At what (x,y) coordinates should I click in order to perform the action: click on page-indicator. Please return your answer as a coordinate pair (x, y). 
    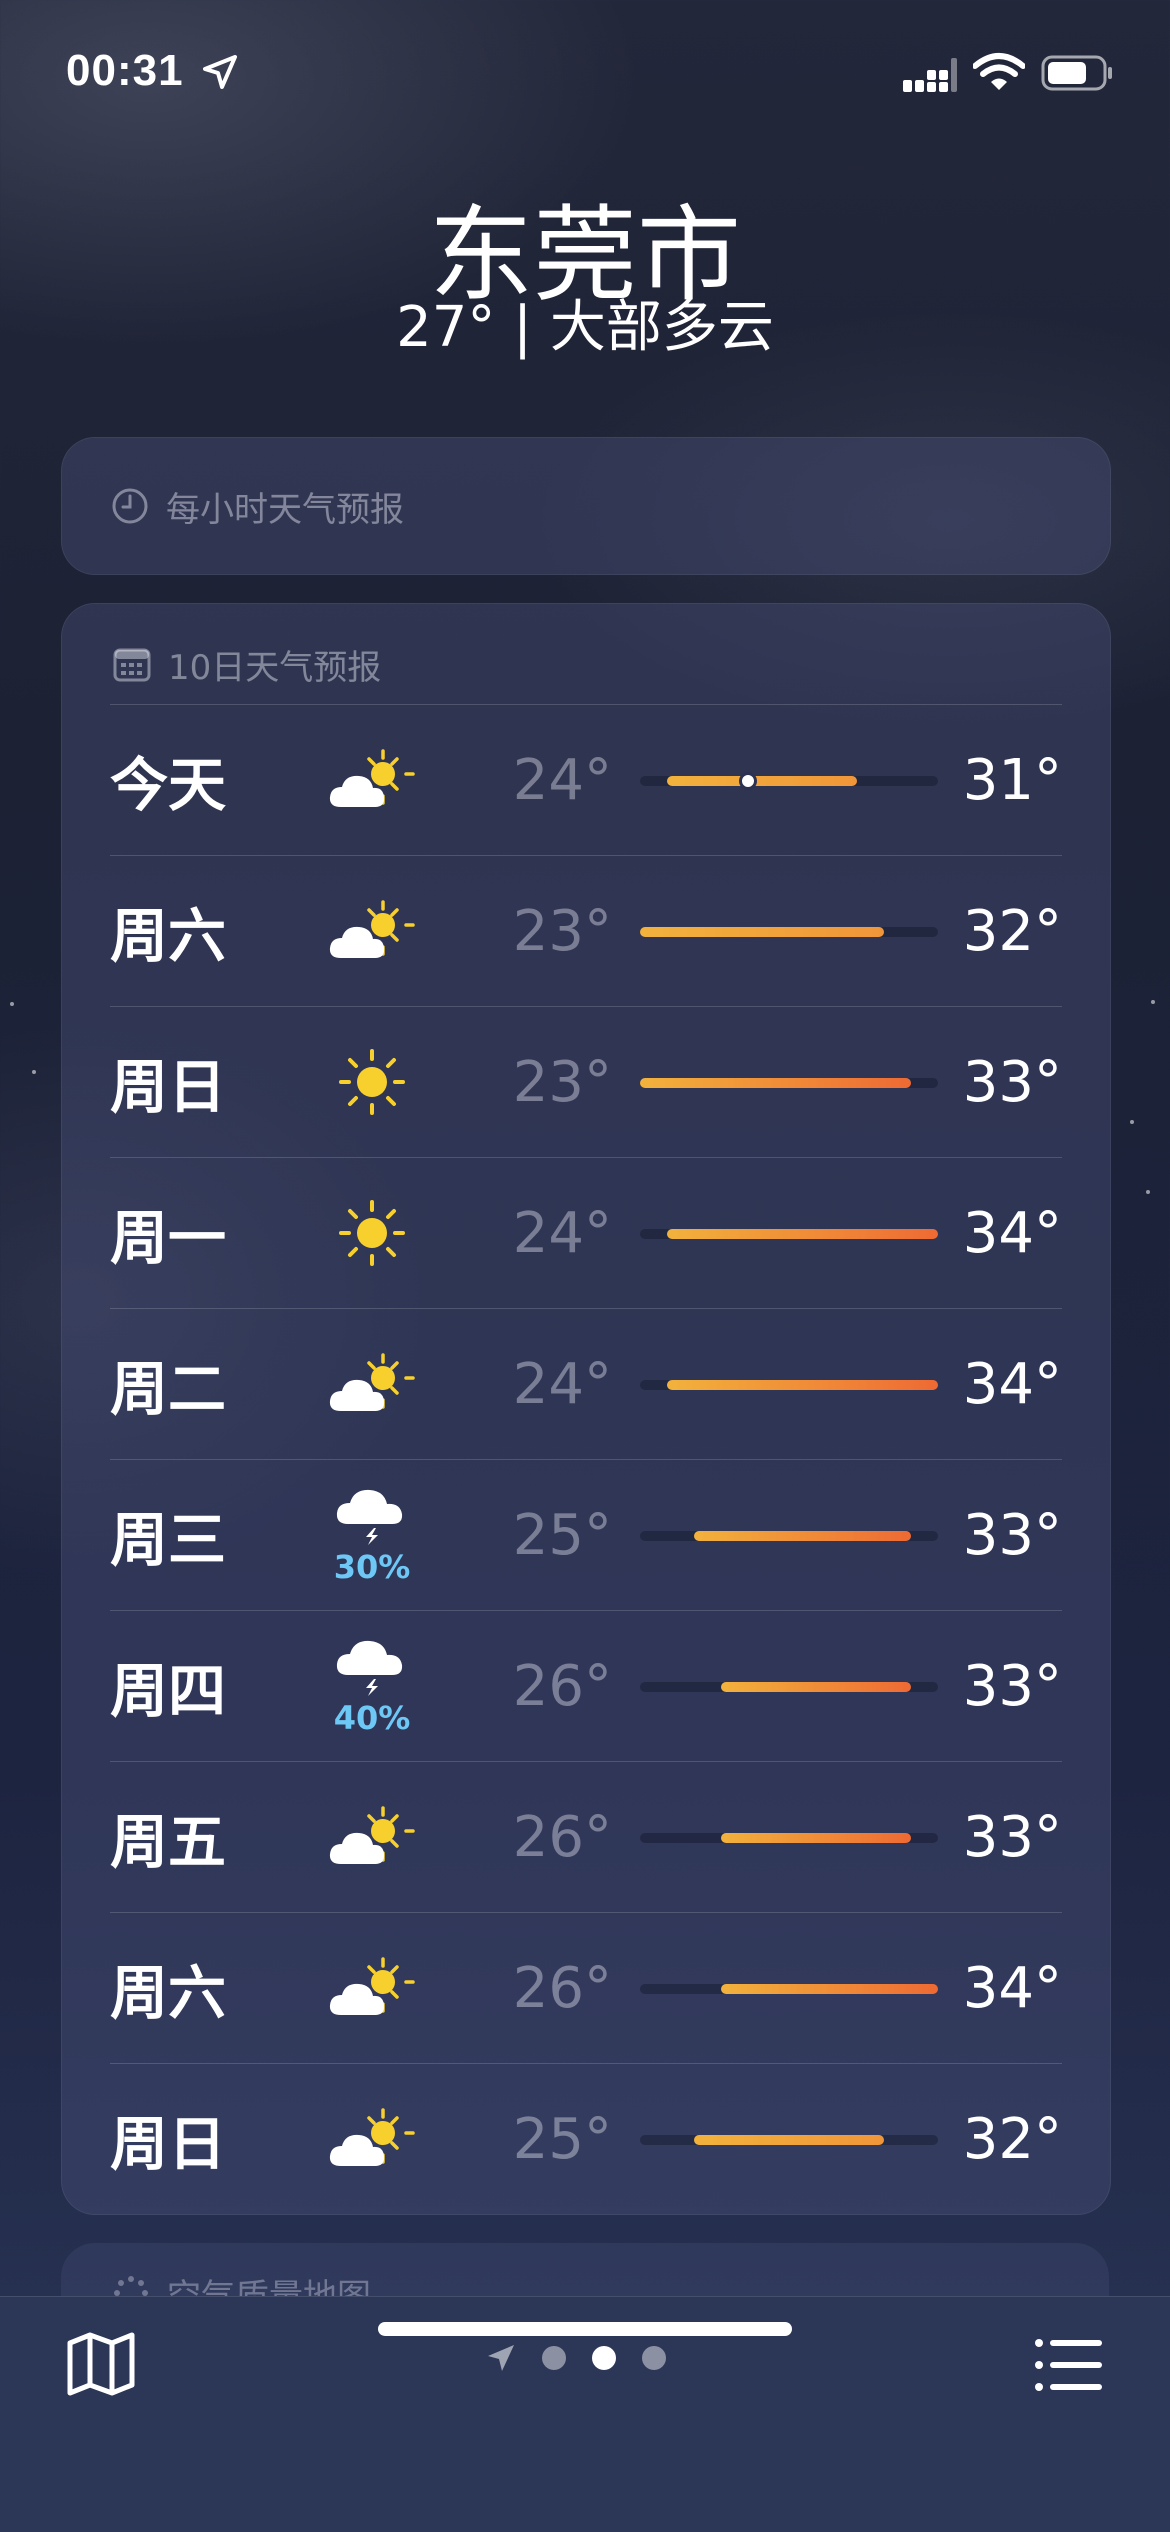
    Looking at the image, I should click on (576, 2358).